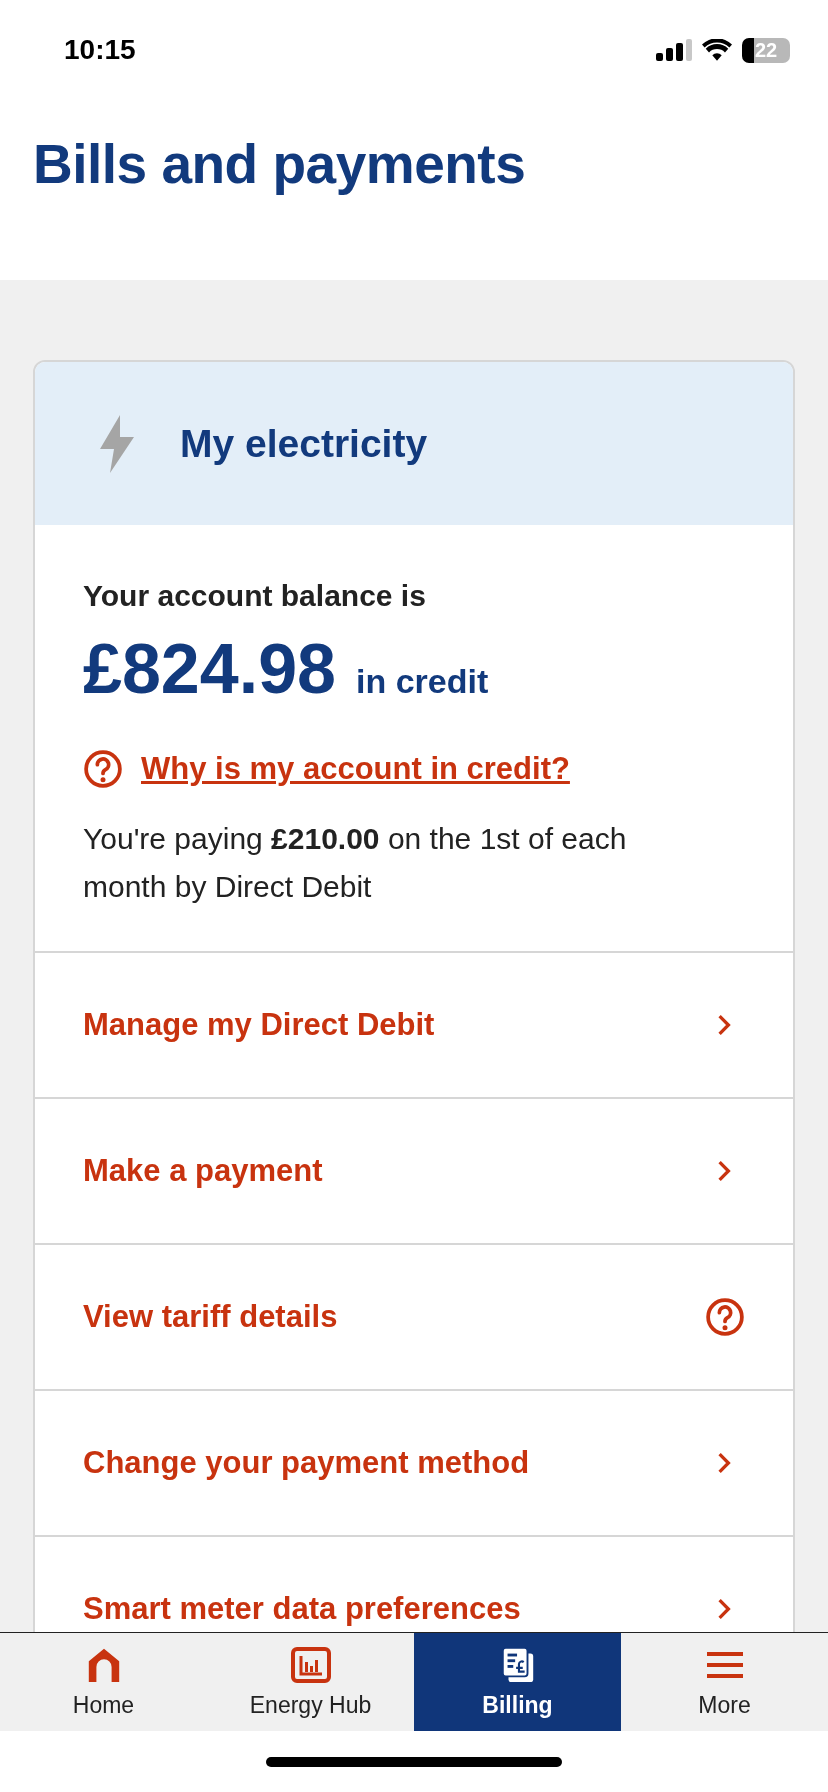 This screenshot has height=1792, width=828. Describe the element at coordinates (724, 1664) in the screenshot. I see `menu-icon` at that location.